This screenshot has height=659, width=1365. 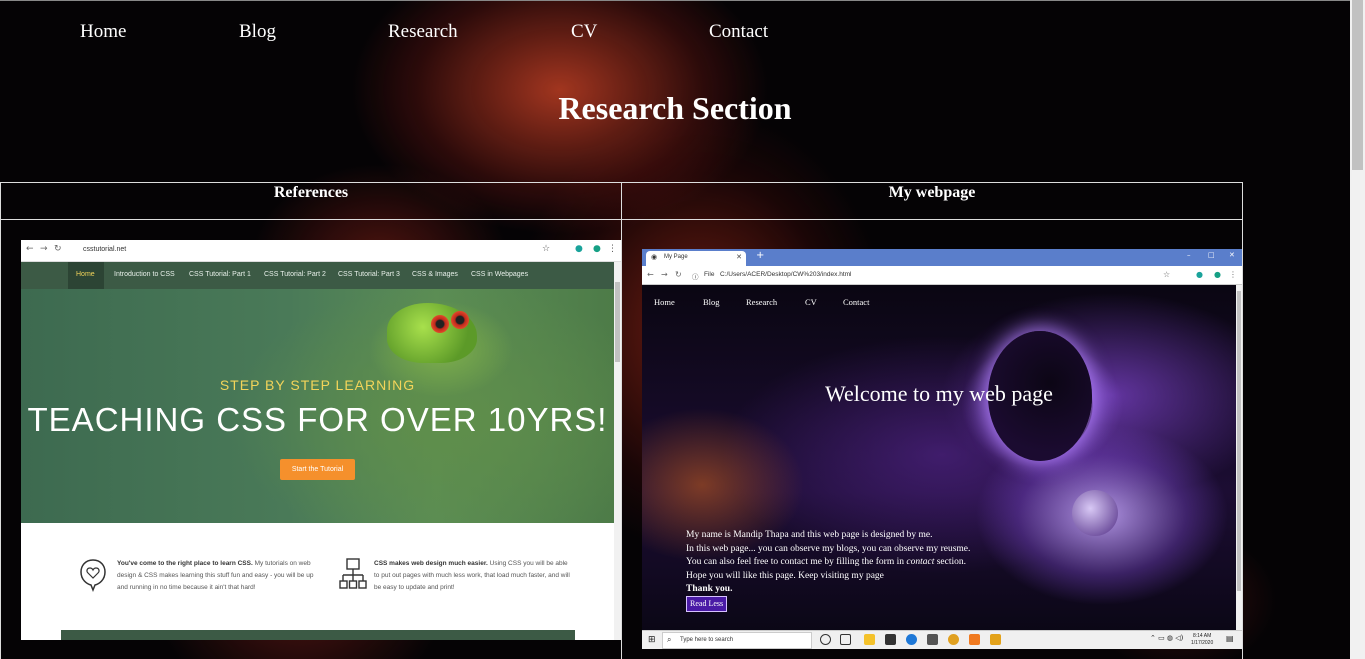 I want to click on clock-time: 8:14 AM, so click(x=1202, y=636).